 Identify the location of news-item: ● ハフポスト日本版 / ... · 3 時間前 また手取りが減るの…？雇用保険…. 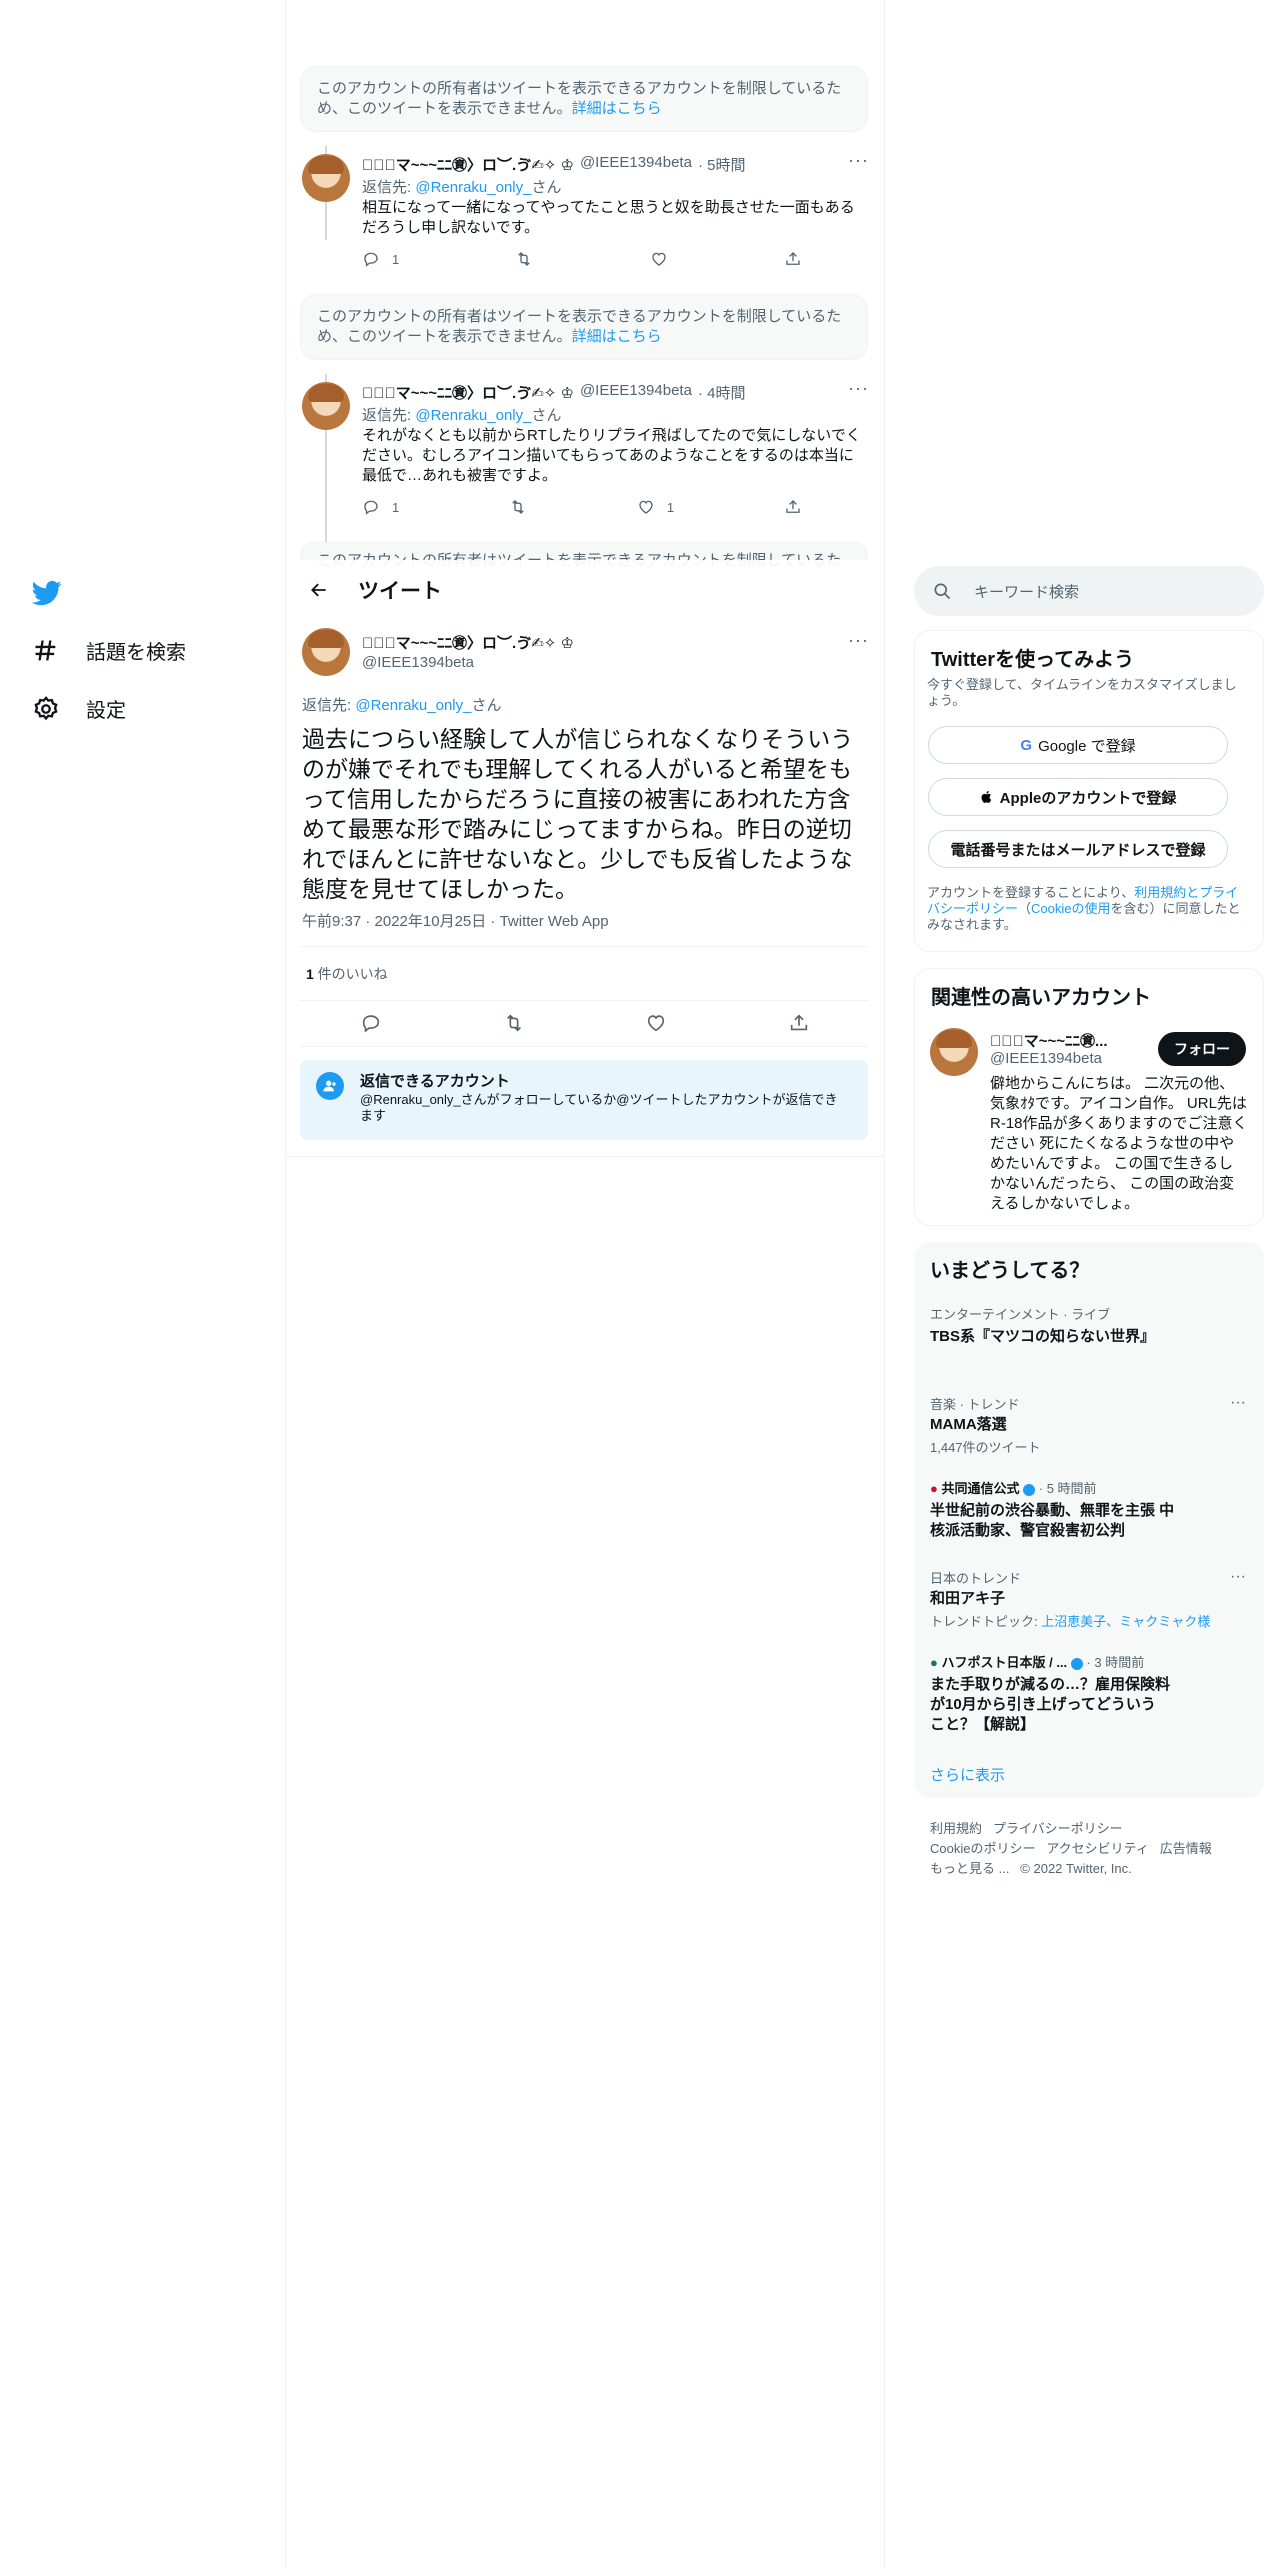
(1050, 1693).